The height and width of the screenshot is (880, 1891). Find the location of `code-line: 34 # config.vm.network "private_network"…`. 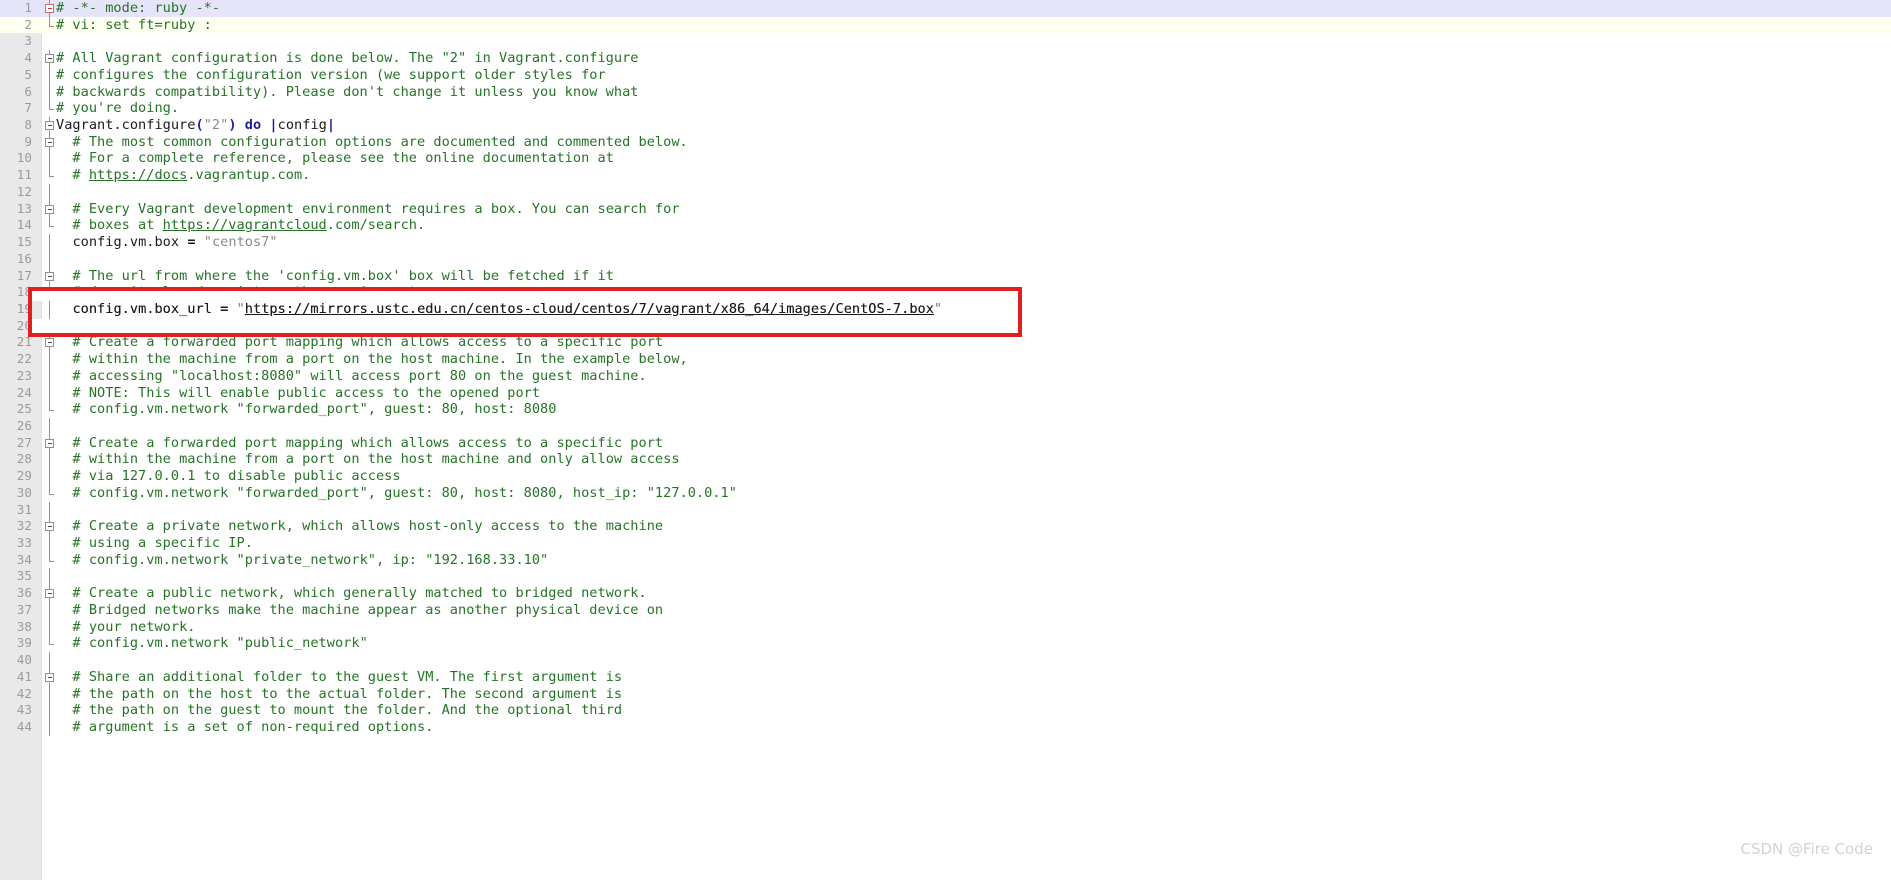

code-line: 34 # config.vm.network "private_network"… is located at coordinates (945, 560).